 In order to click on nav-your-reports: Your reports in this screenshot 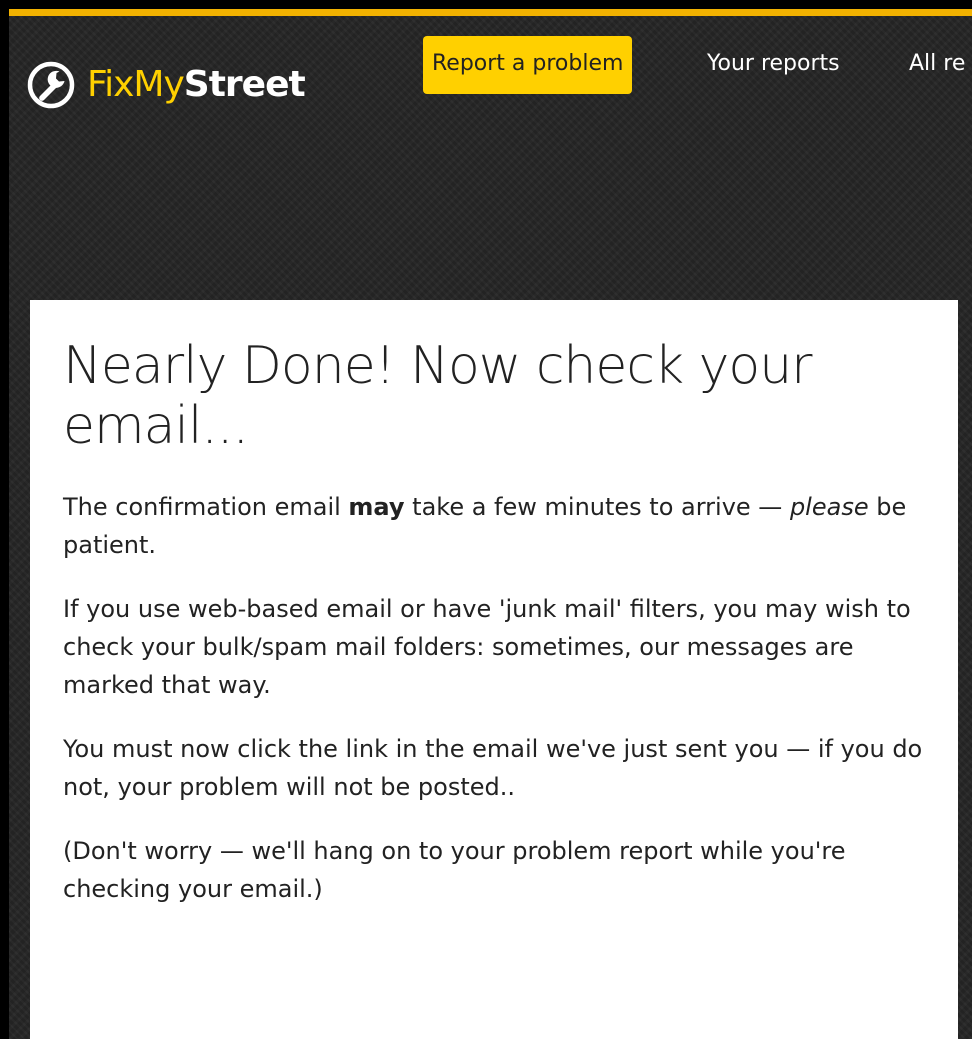, I will do `click(773, 65)`.